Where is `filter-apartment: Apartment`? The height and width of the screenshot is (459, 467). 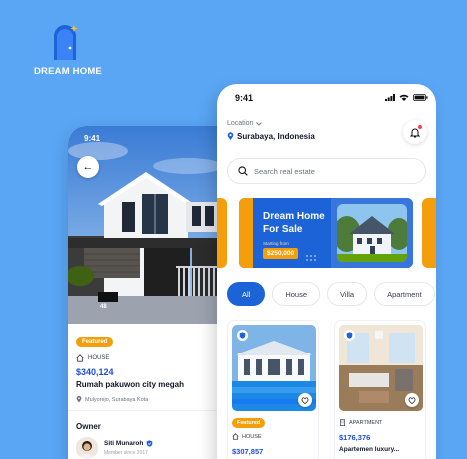 filter-apartment: Apartment is located at coordinates (404, 294).